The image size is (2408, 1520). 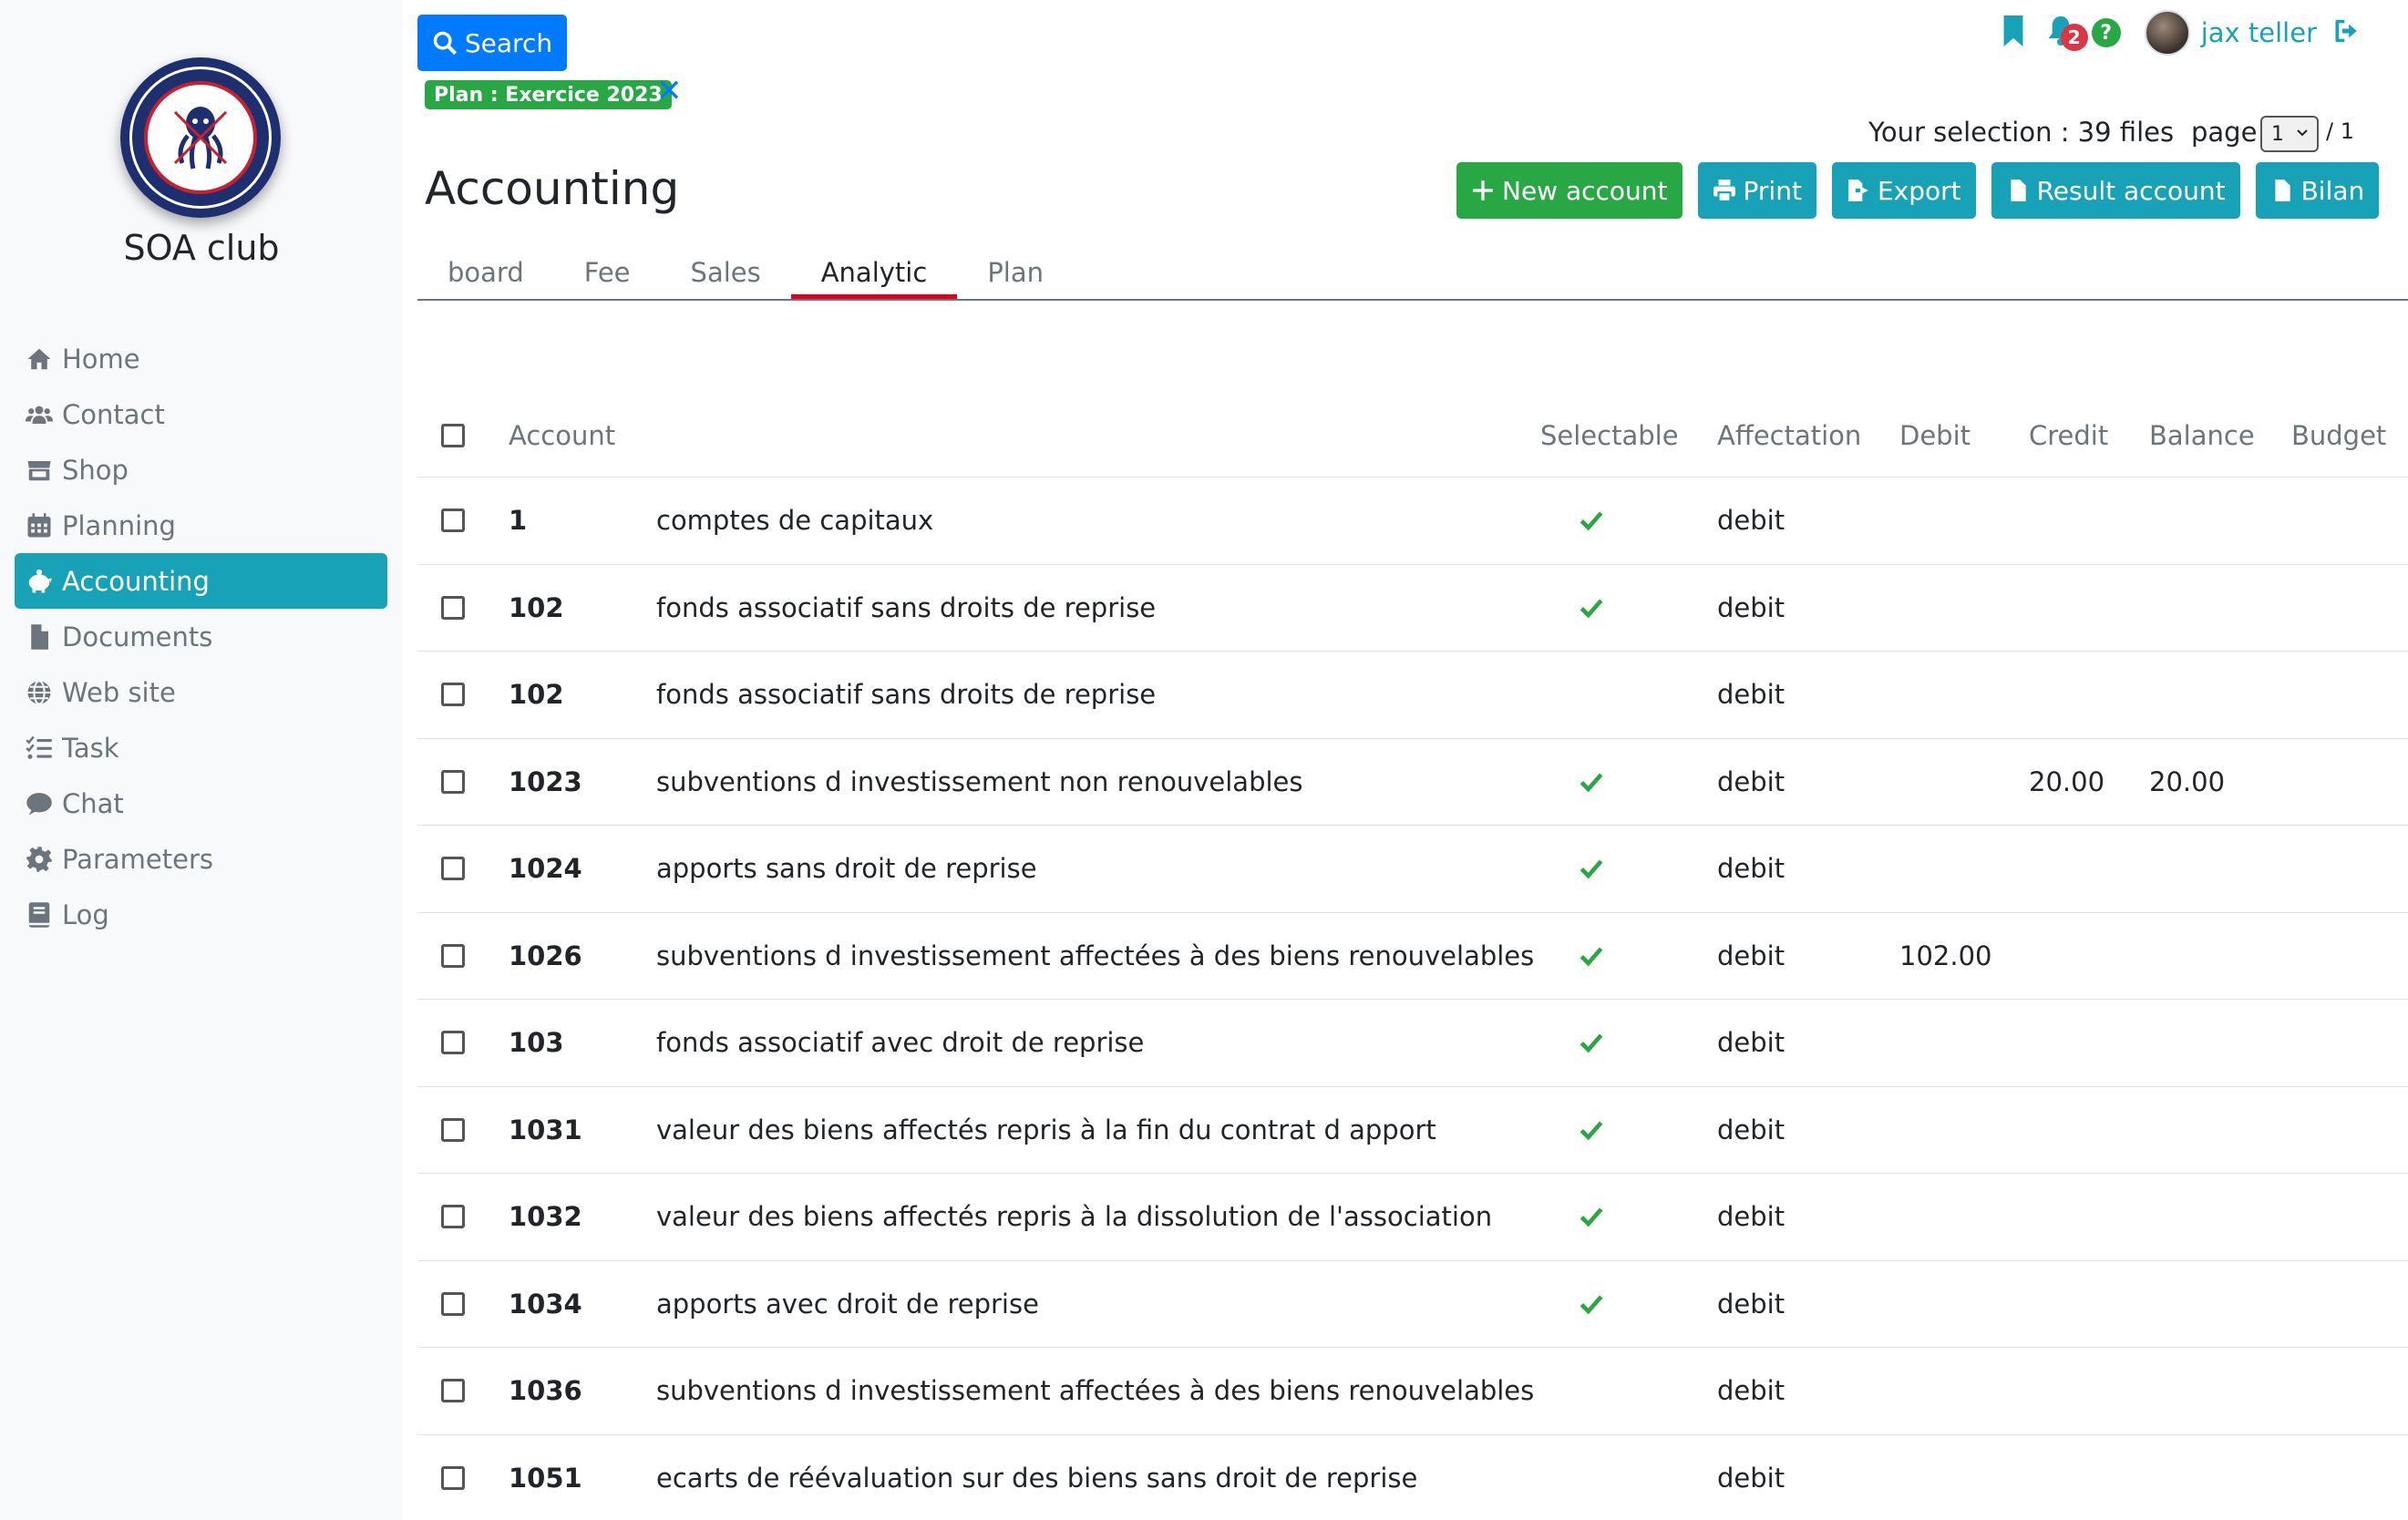 I want to click on sidebar-item-chat: Chat, so click(x=201, y=803).